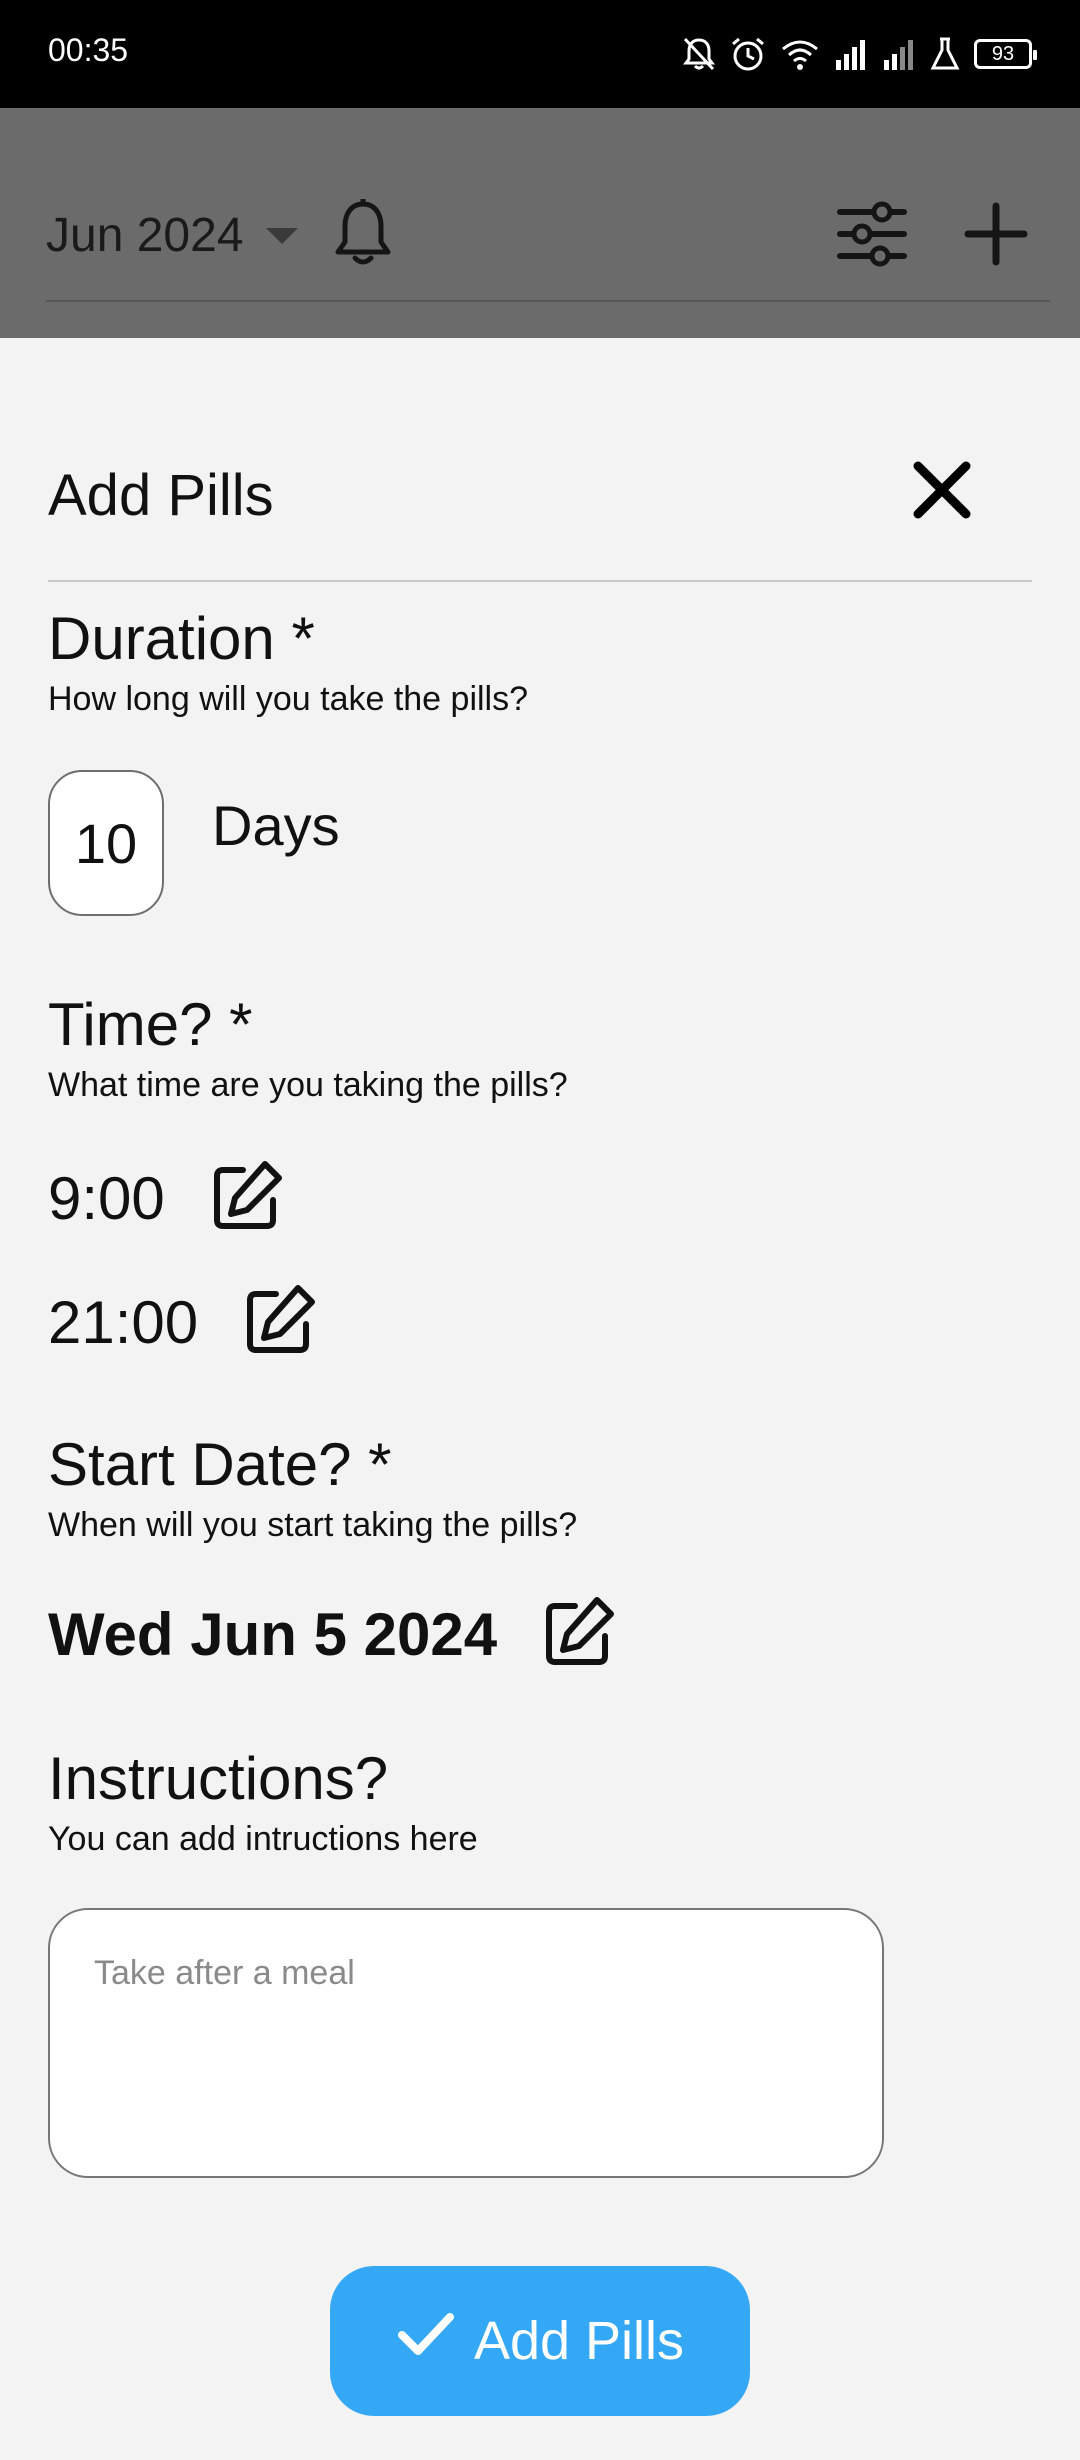  What do you see at coordinates (106, 843) in the screenshot?
I see `duration-input: 10` at bounding box center [106, 843].